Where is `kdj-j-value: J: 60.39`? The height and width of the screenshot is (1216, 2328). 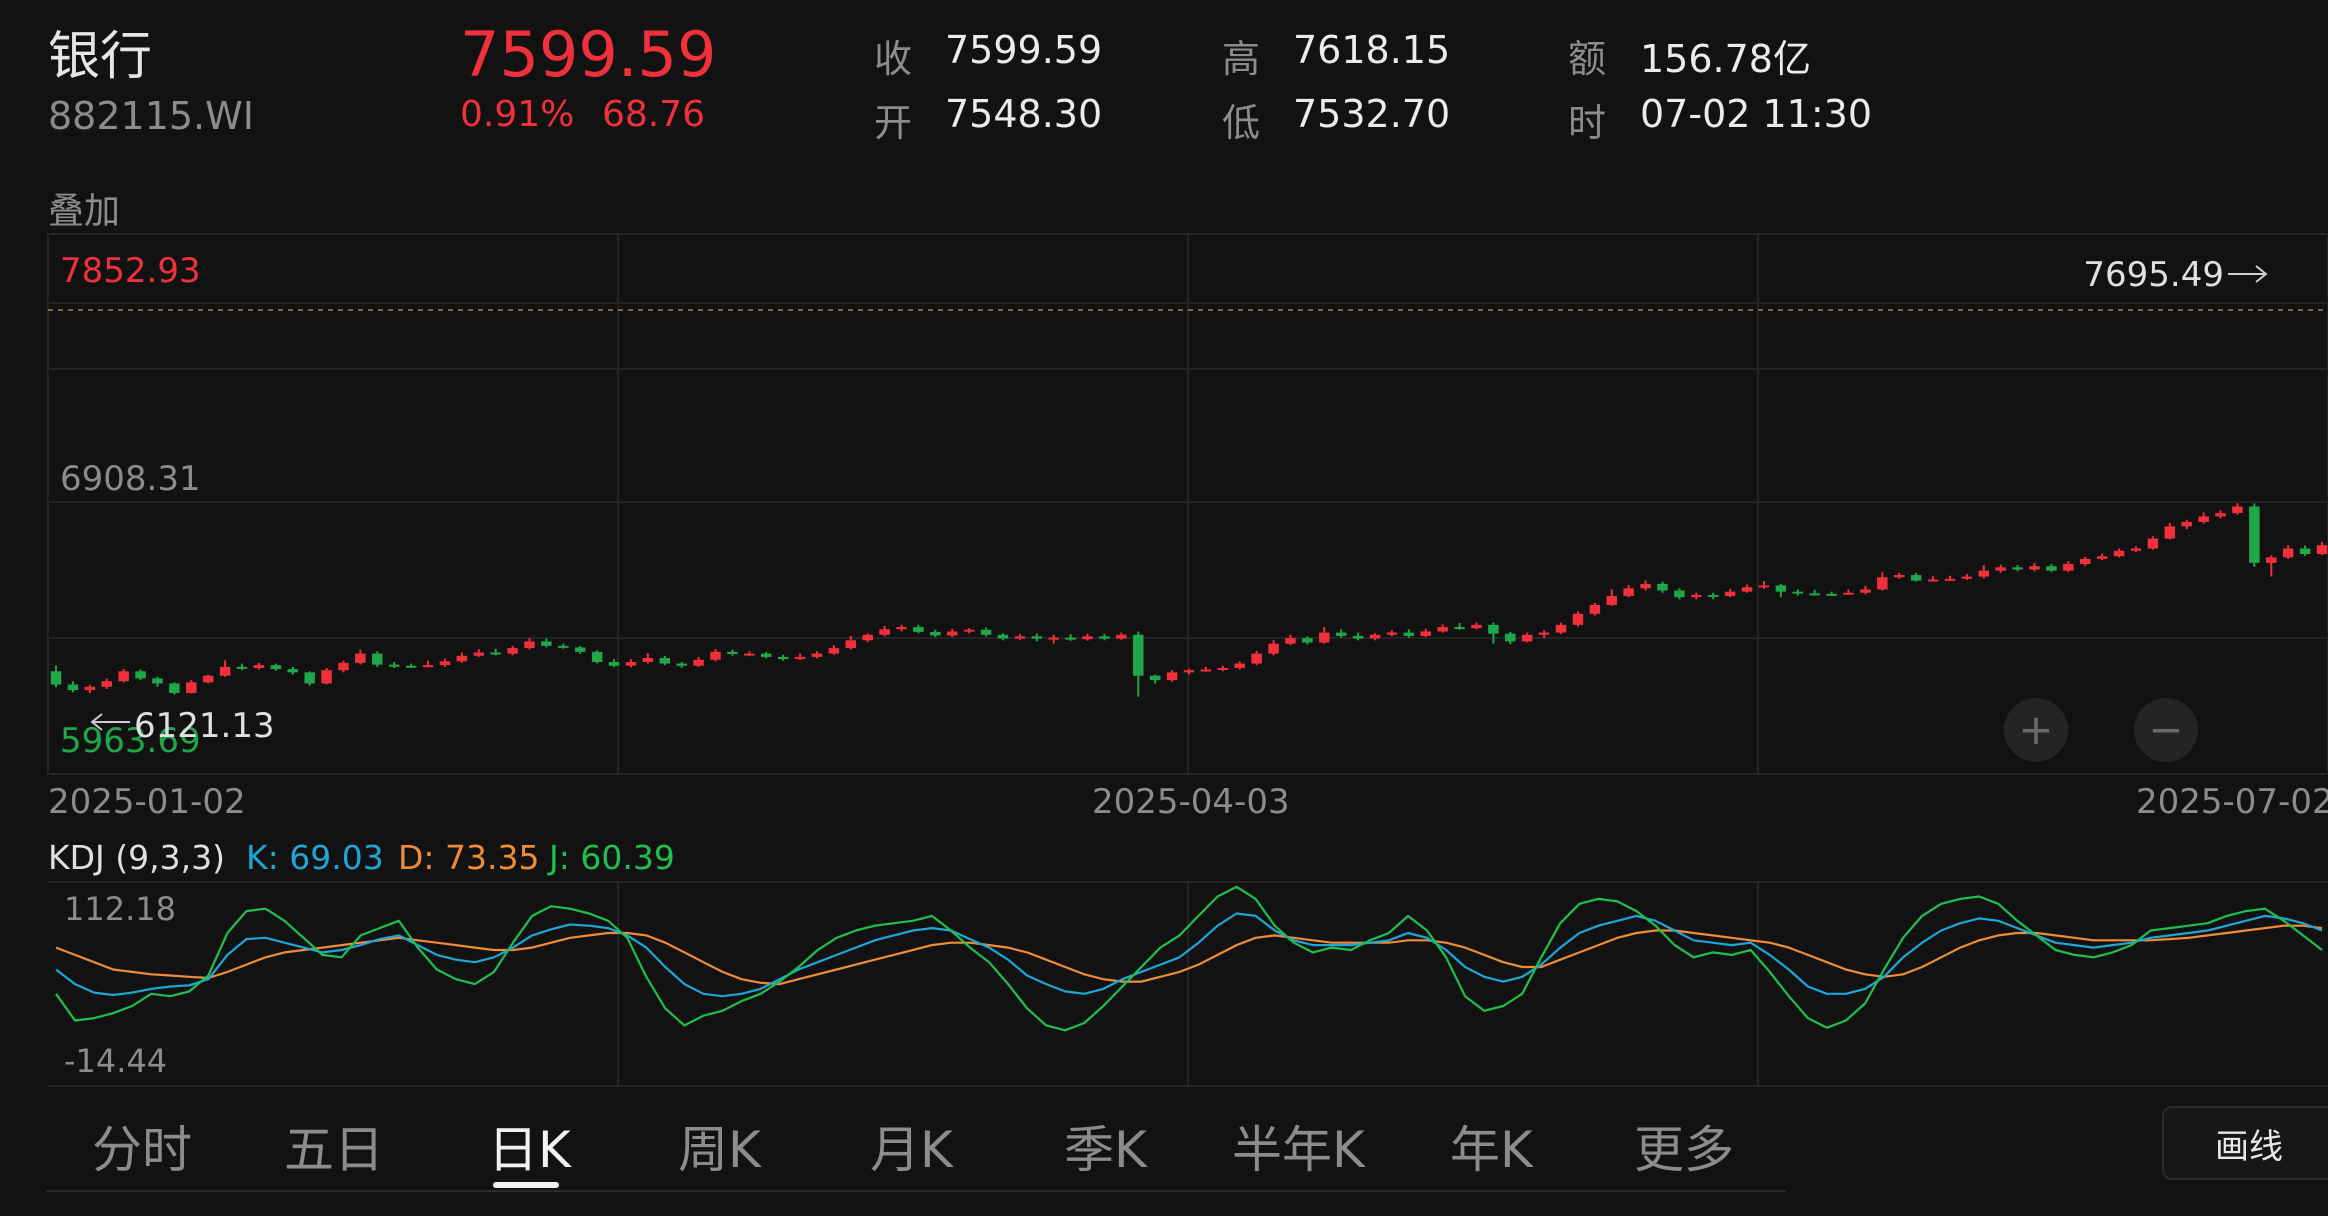 kdj-j-value: J: 60.39 is located at coordinates (612, 857).